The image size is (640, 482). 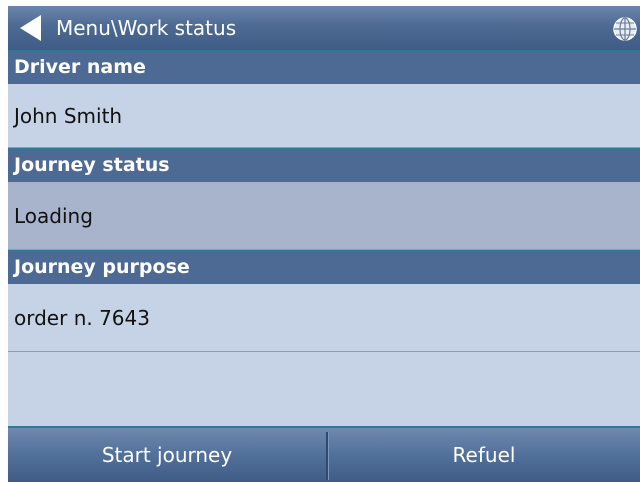 I want to click on back-arrow-icon, so click(x=30, y=28).